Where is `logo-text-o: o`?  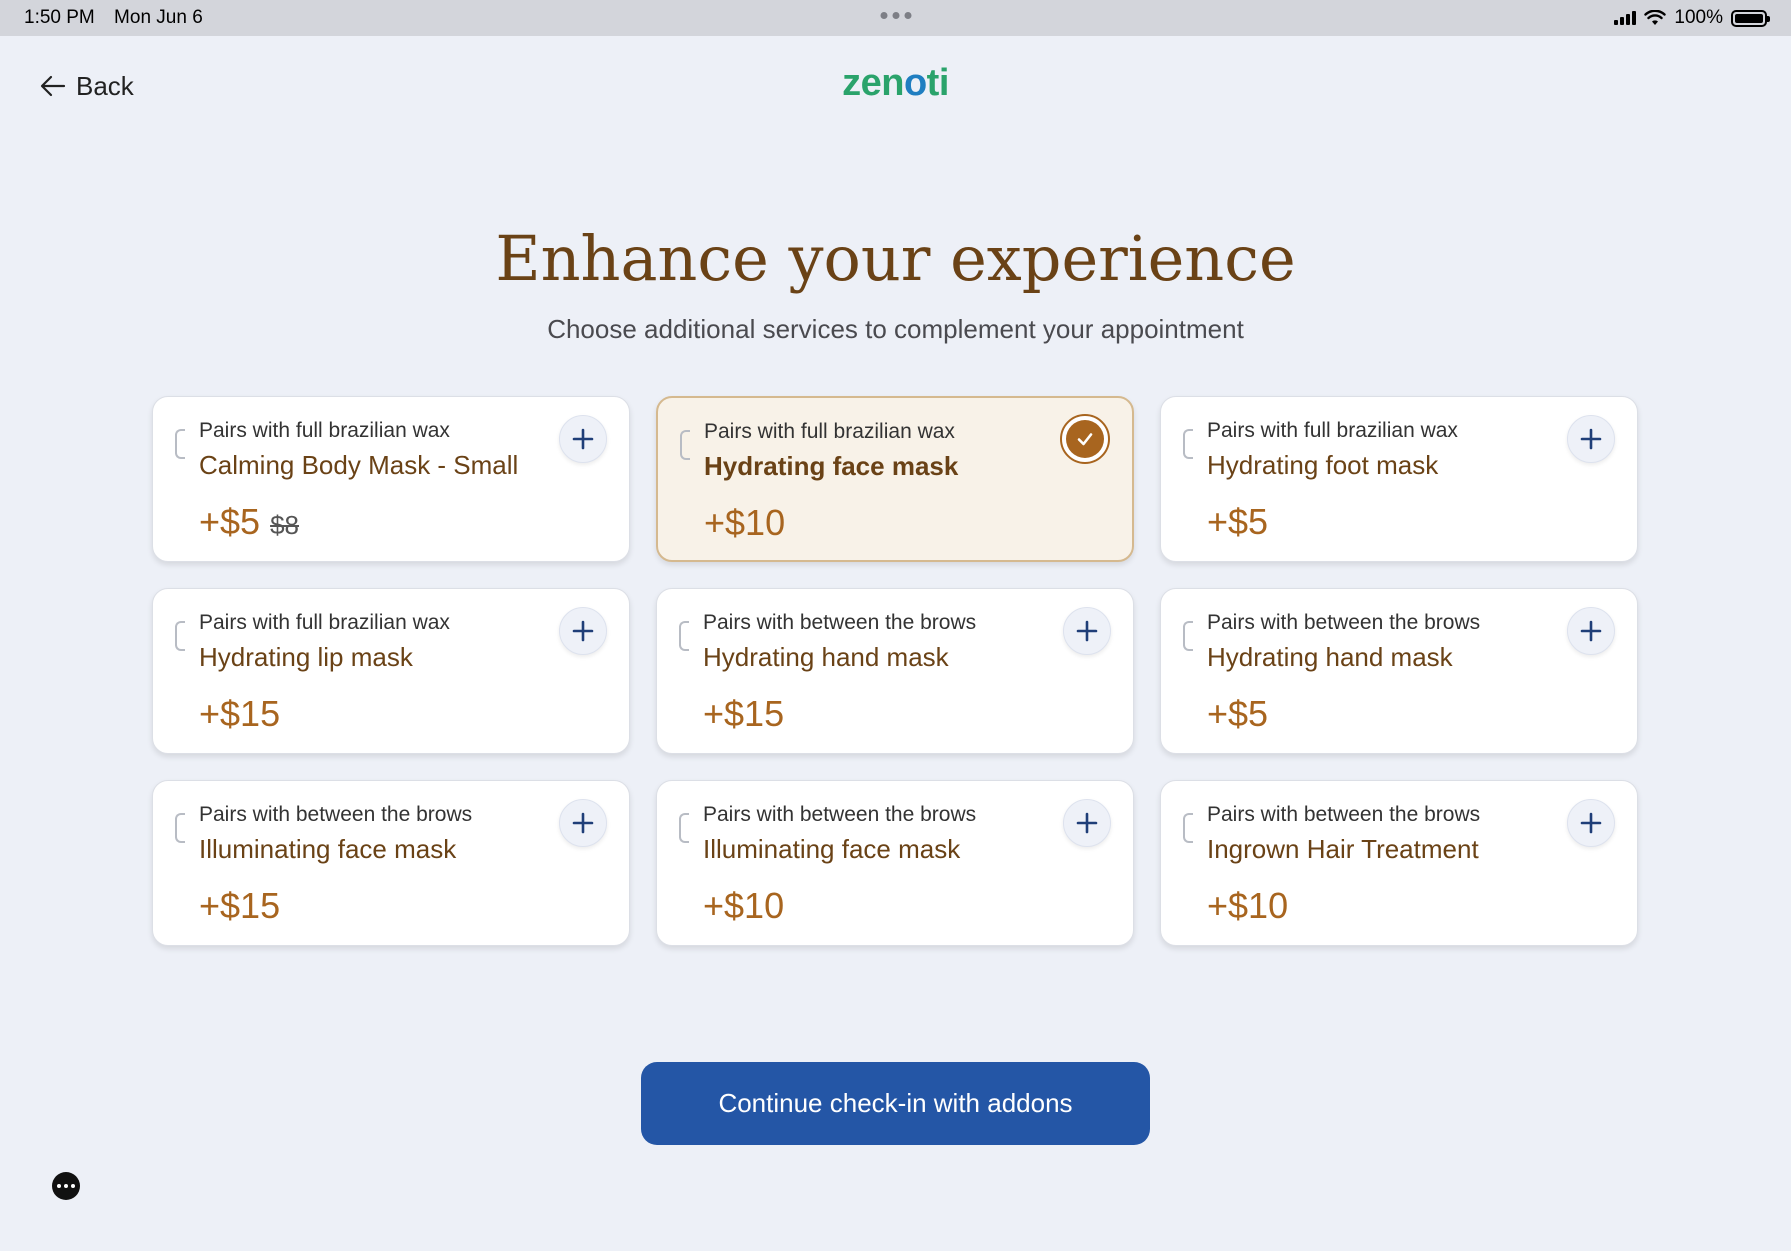
logo-text-o: o is located at coordinates (915, 83).